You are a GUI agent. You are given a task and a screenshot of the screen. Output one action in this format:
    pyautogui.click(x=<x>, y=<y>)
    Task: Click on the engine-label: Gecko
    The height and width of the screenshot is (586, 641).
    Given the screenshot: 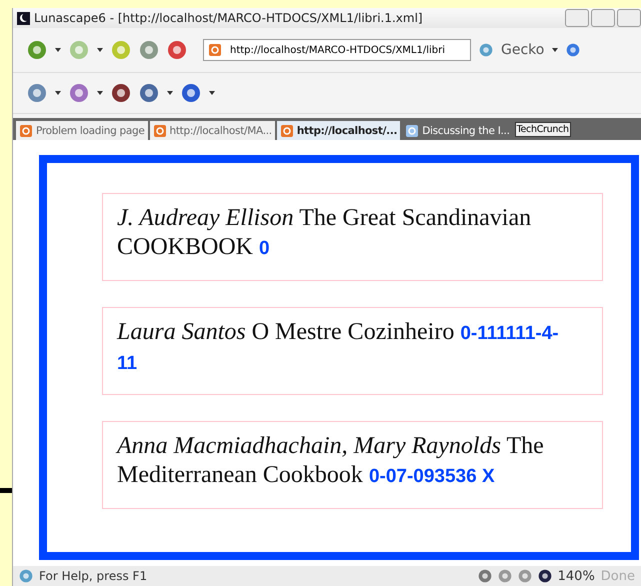 What is the action you would take?
    pyautogui.click(x=522, y=50)
    